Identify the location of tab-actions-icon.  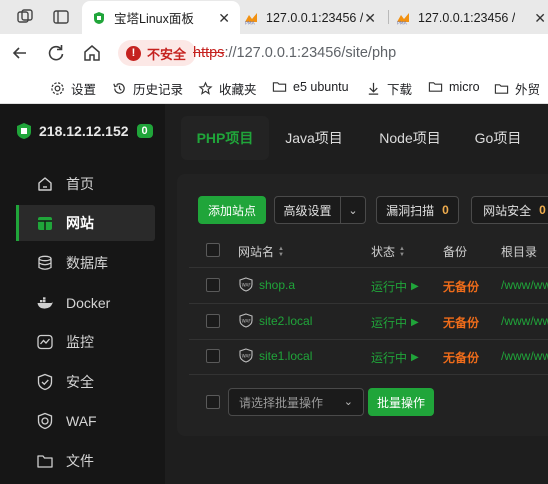
(61, 17).